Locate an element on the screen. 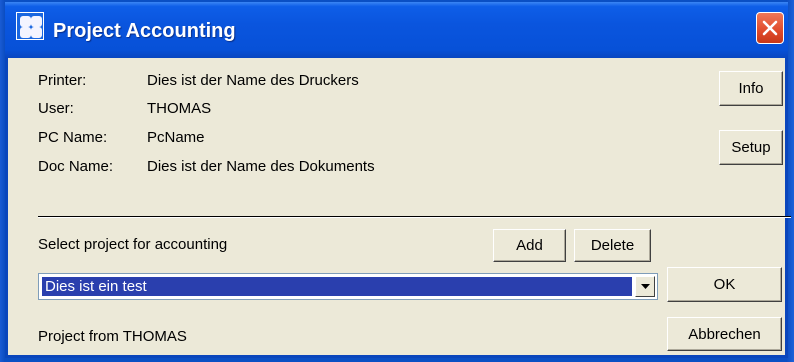 Image resolution: width=794 pixels, height=362 pixels. printer-label: Printer: is located at coordinates (62, 80).